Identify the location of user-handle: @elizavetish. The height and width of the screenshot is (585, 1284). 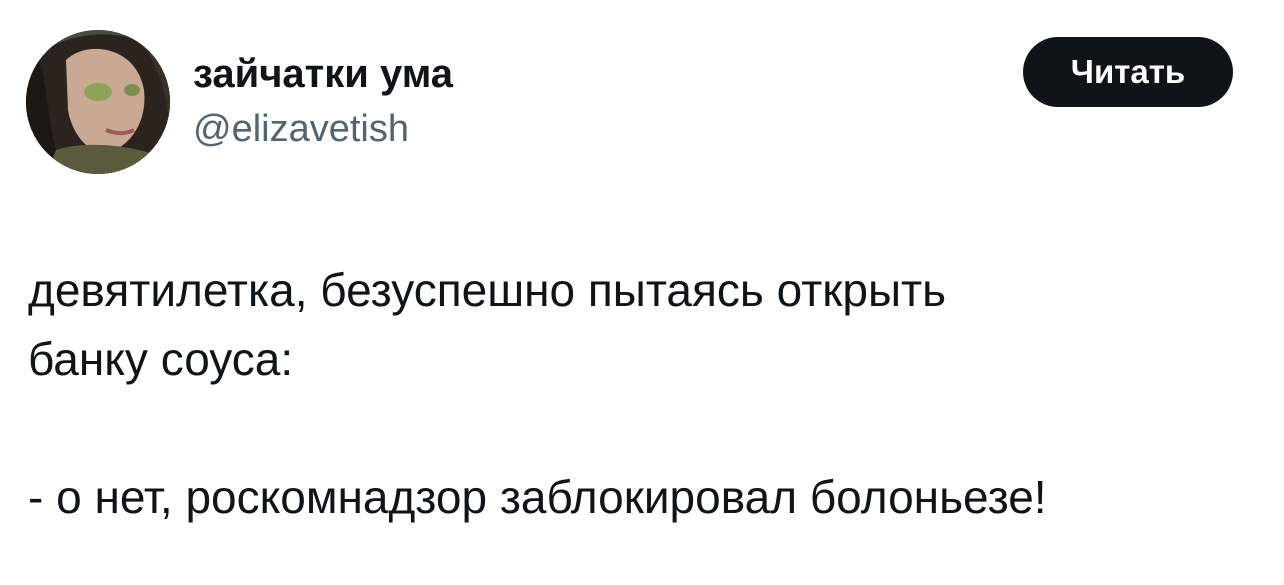
(301, 129).